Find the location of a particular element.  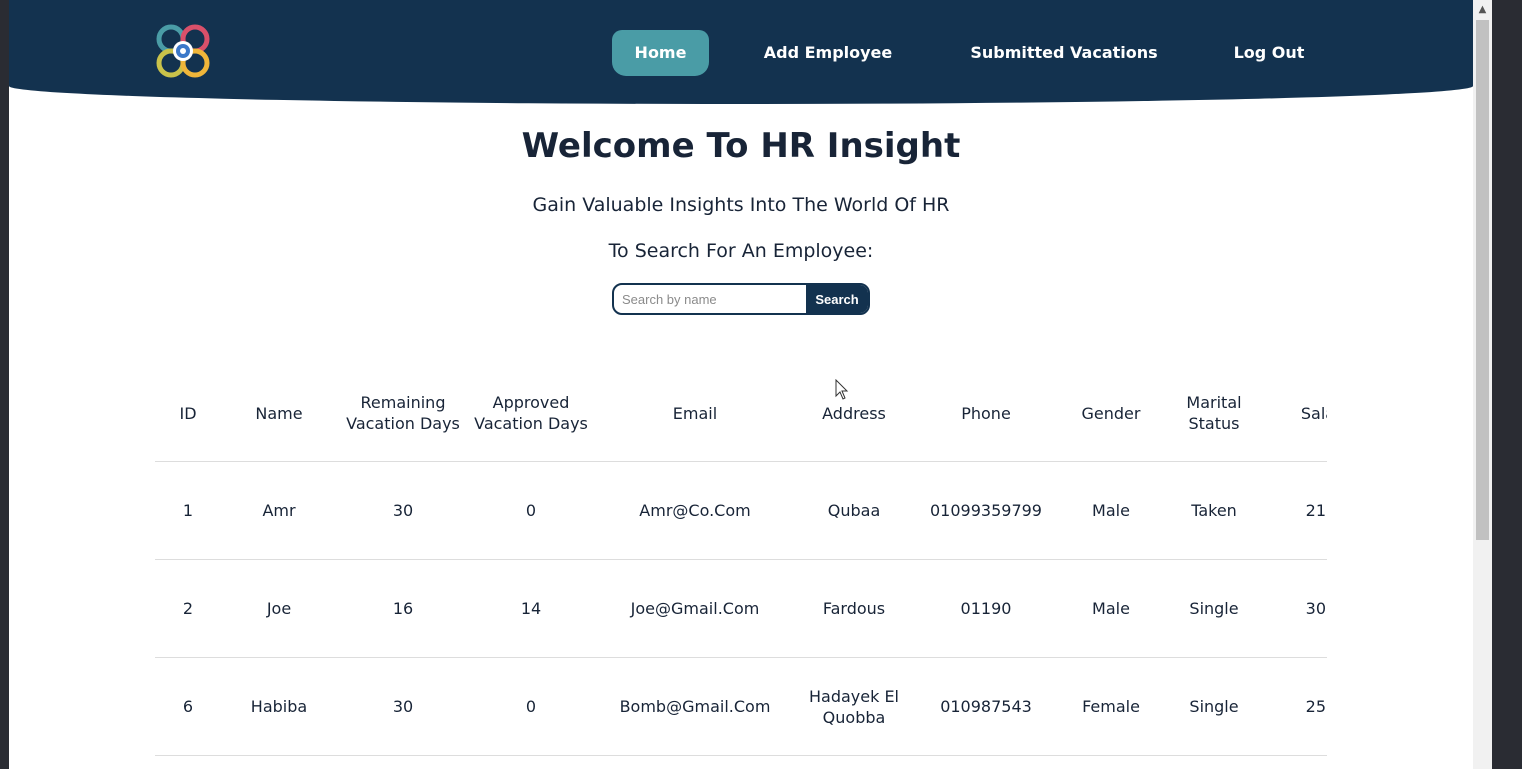

page-title: Welcome To HR Insight is located at coordinates (741, 146).